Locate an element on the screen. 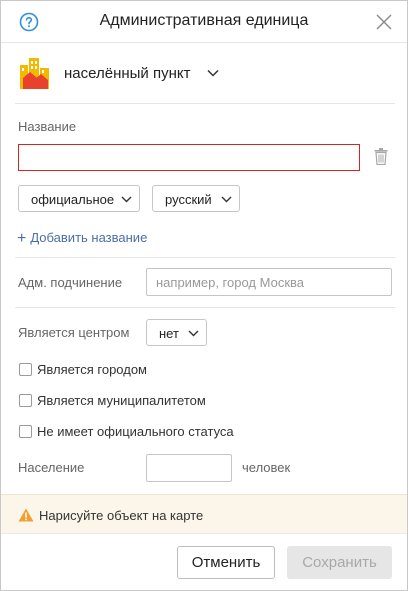 The image size is (408, 591). subordination-label: Адм. подчинение is located at coordinates (70, 282).